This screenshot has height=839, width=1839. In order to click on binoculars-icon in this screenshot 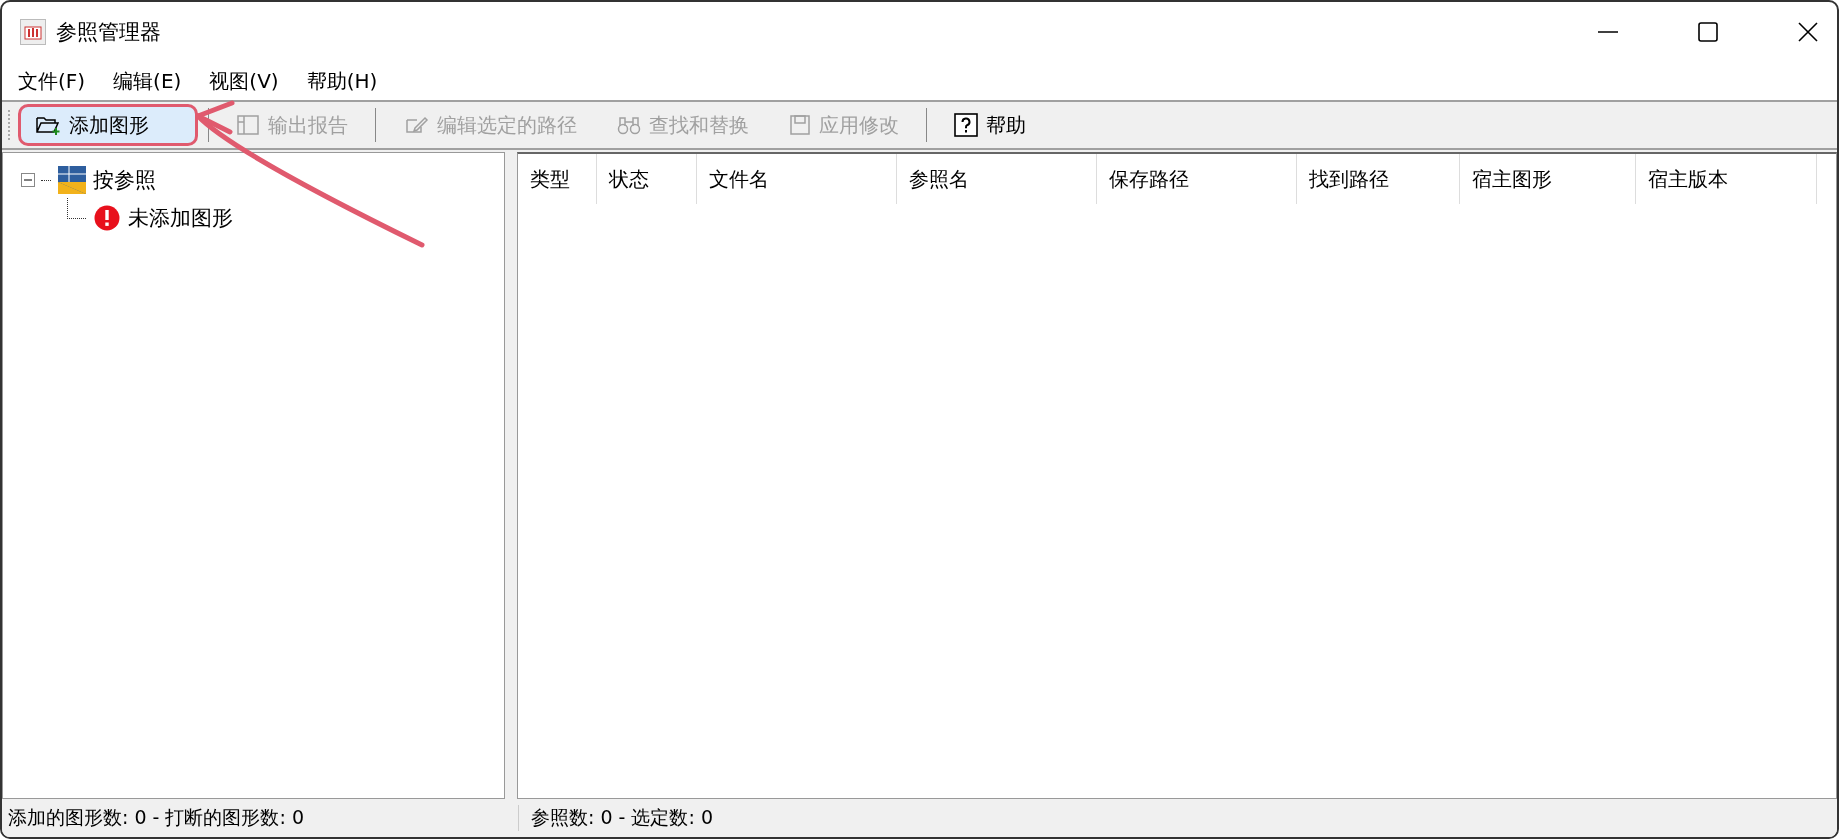, I will do `click(629, 125)`.